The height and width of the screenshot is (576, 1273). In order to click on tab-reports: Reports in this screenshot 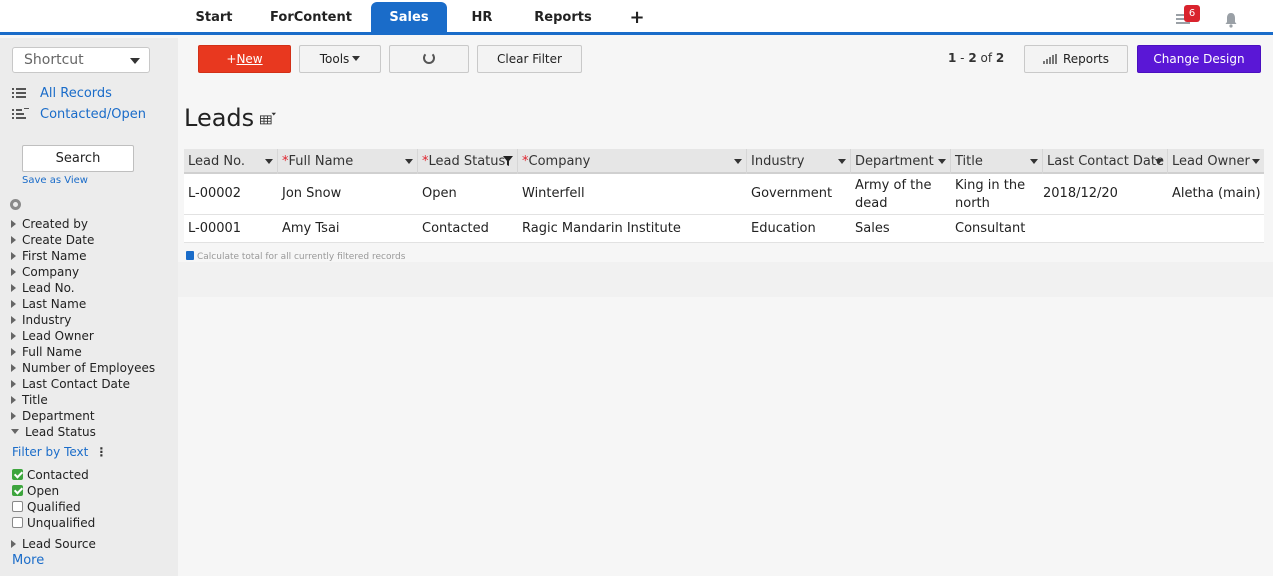, I will do `click(563, 17)`.